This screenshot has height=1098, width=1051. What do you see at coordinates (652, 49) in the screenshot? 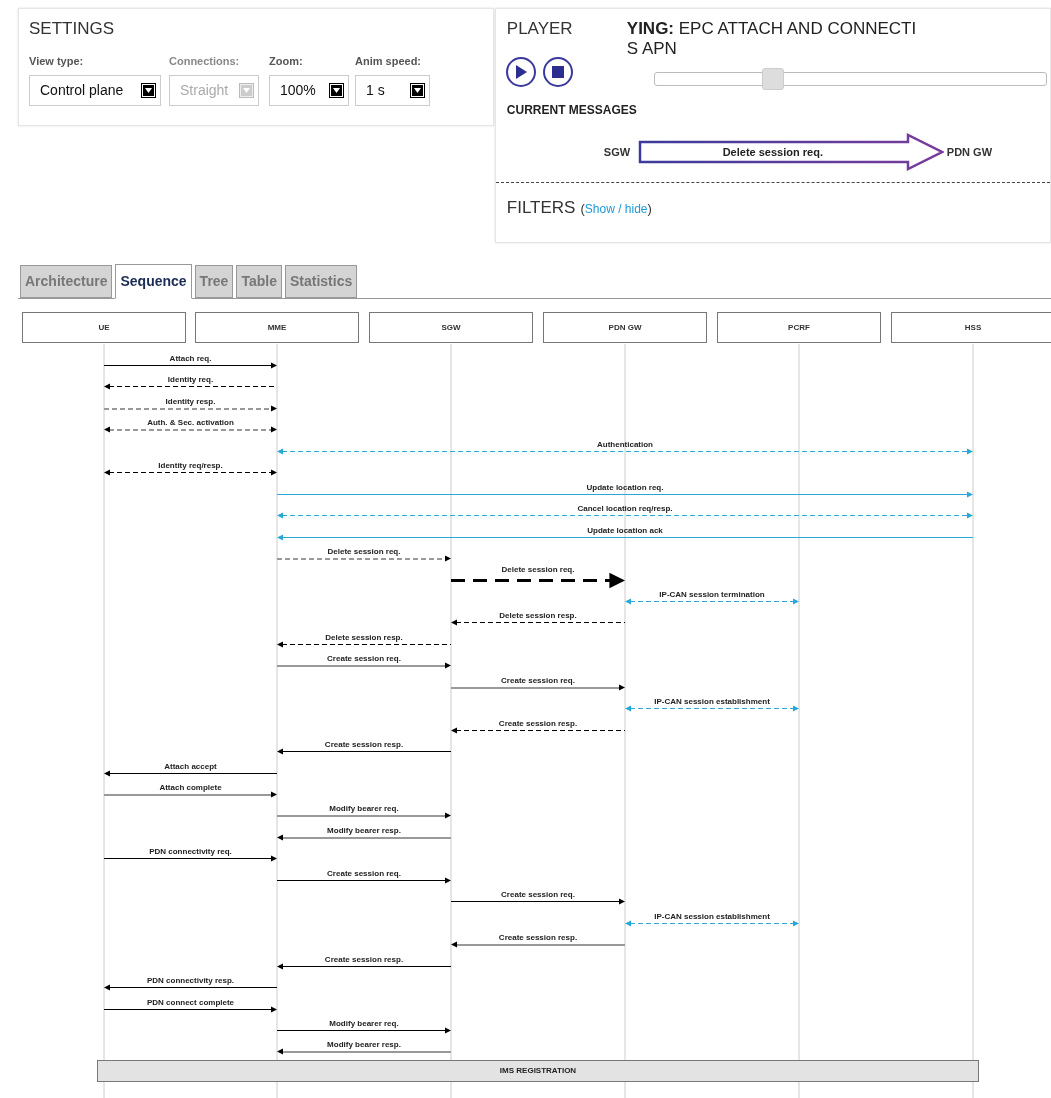
I see `now-playing-text: S APN` at bounding box center [652, 49].